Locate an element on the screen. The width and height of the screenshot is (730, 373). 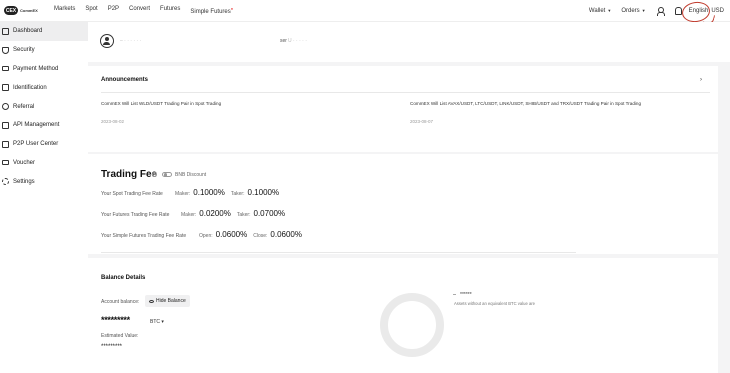
voucher-icon is located at coordinates (5, 163).